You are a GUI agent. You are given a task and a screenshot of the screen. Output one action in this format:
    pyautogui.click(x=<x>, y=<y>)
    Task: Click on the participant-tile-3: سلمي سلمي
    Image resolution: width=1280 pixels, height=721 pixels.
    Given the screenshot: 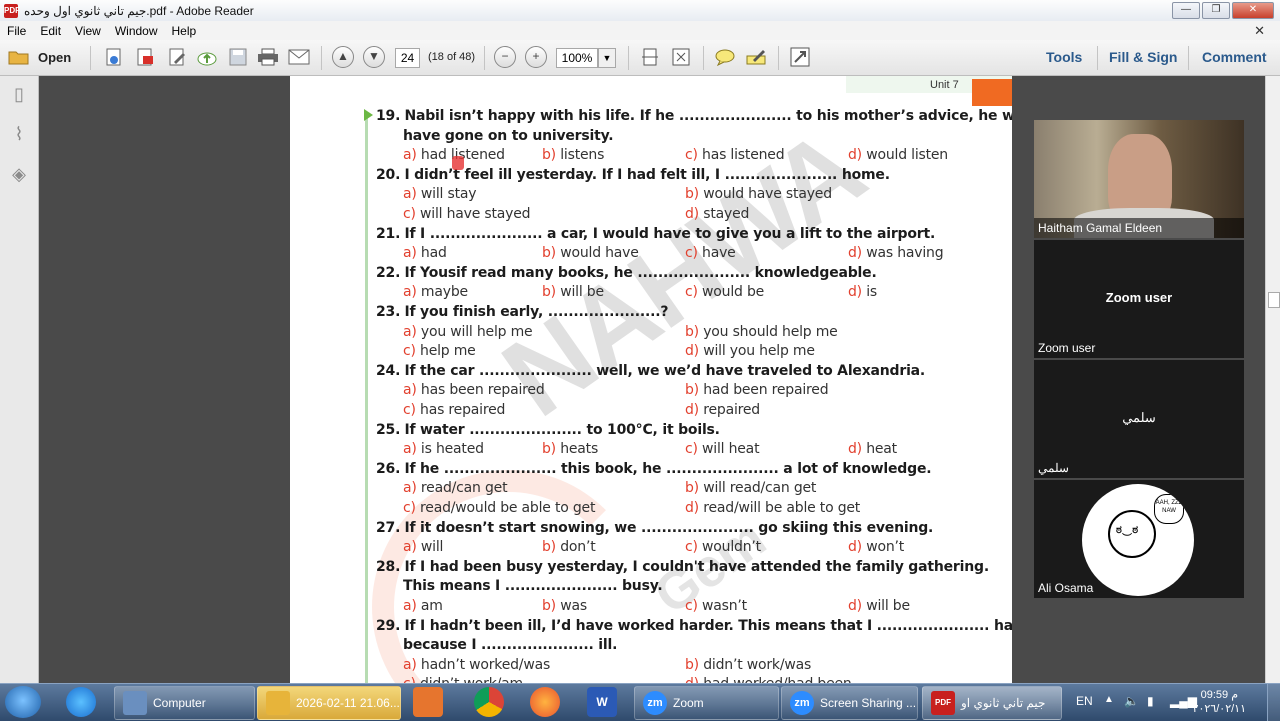 What is the action you would take?
    pyautogui.click(x=1139, y=419)
    